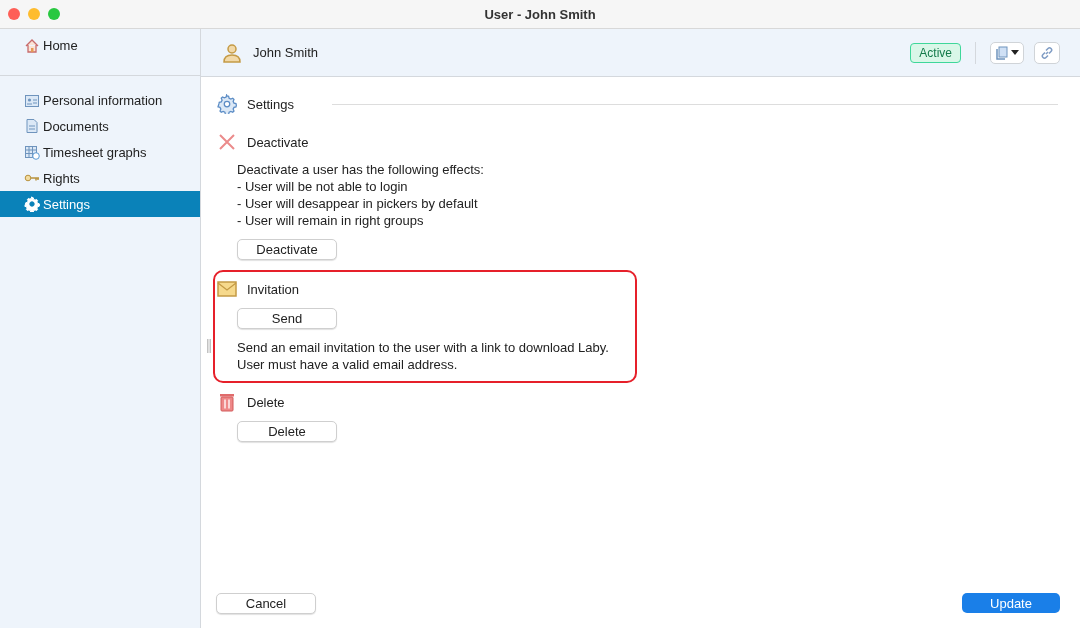 This screenshot has width=1080, height=628. I want to click on update-button: Update, so click(1011, 603).